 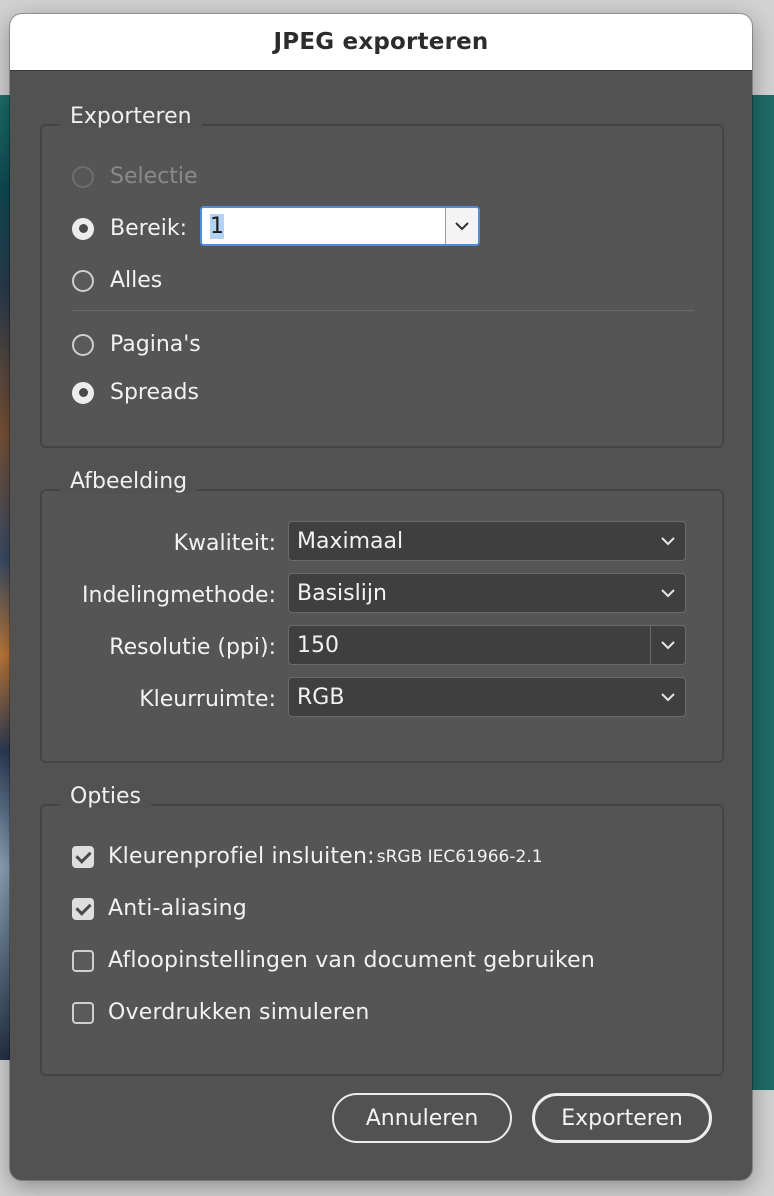 I want to click on image-group-legend: Afbeelding, so click(x=129, y=481).